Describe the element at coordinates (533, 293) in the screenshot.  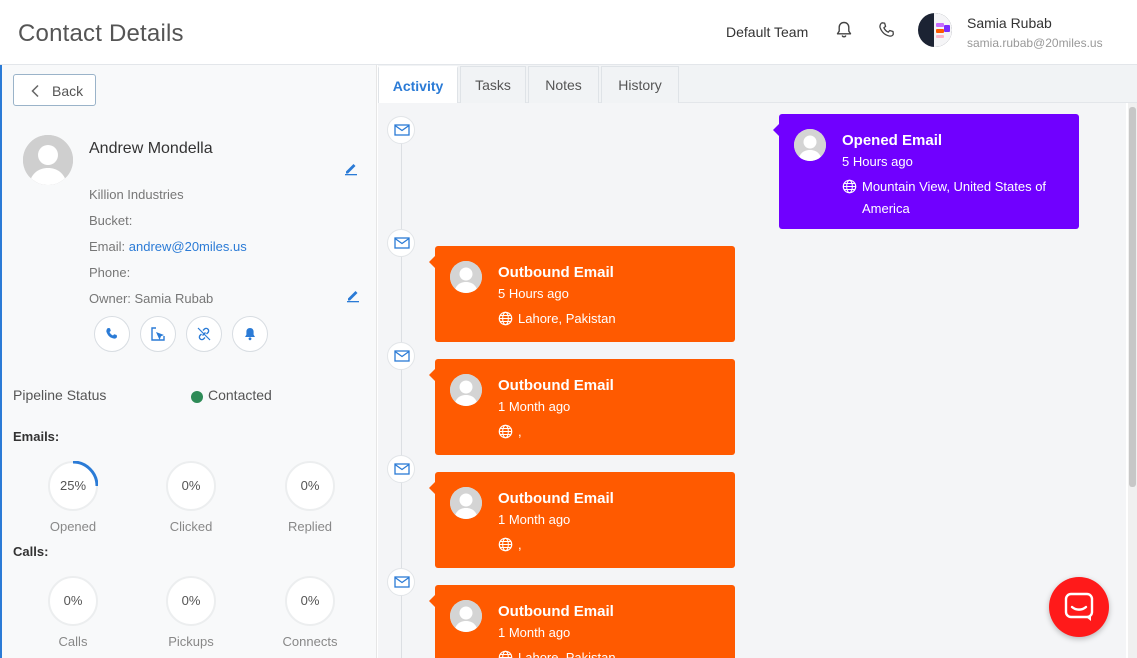
I see `activity-time: 5 Hours ago` at that location.